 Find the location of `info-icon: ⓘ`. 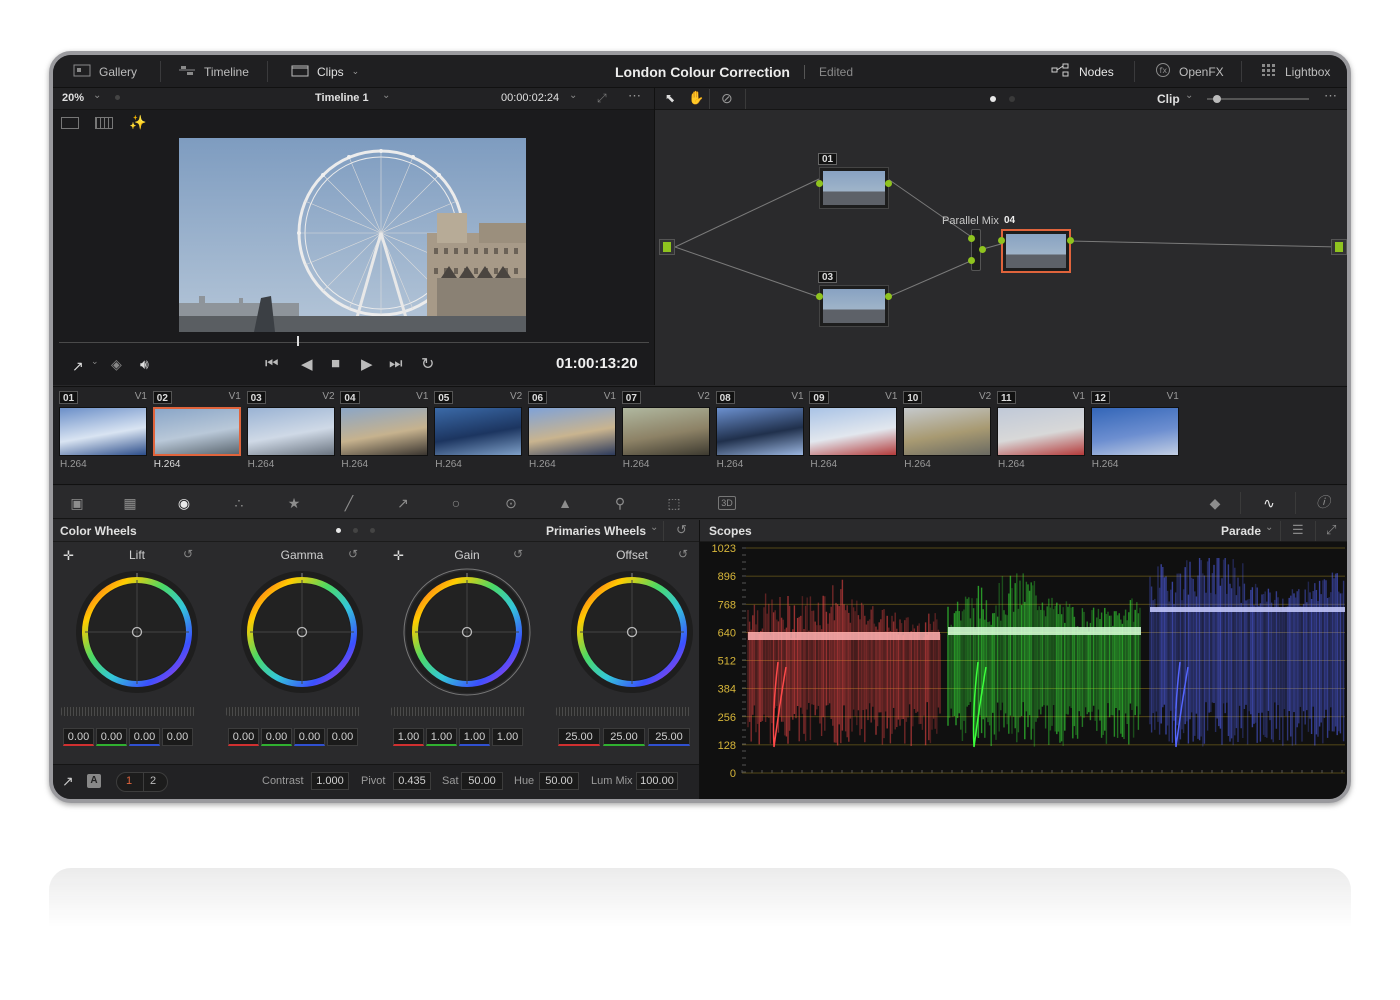

info-icon: ⓘ is located at coordinates (1323, 503).